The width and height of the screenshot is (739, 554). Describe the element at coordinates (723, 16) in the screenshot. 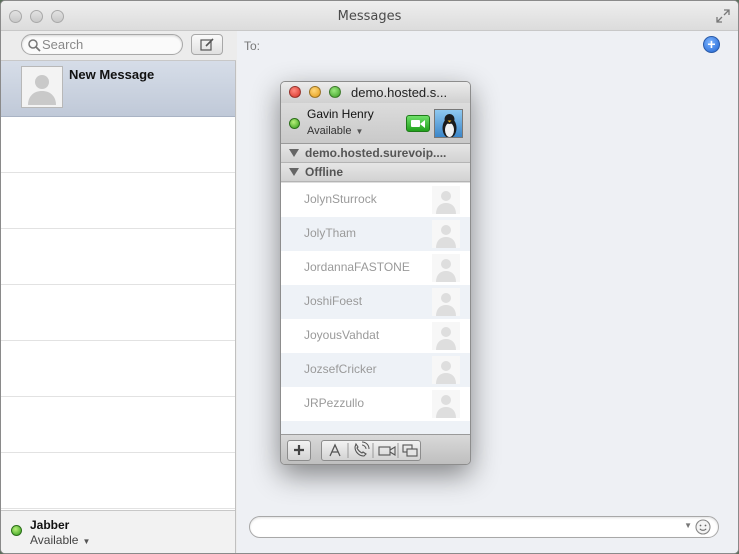

I see `fullscreen-icon` at that location.